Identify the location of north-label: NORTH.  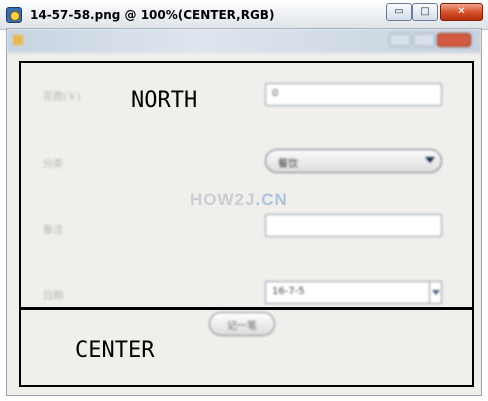
(164, 100).